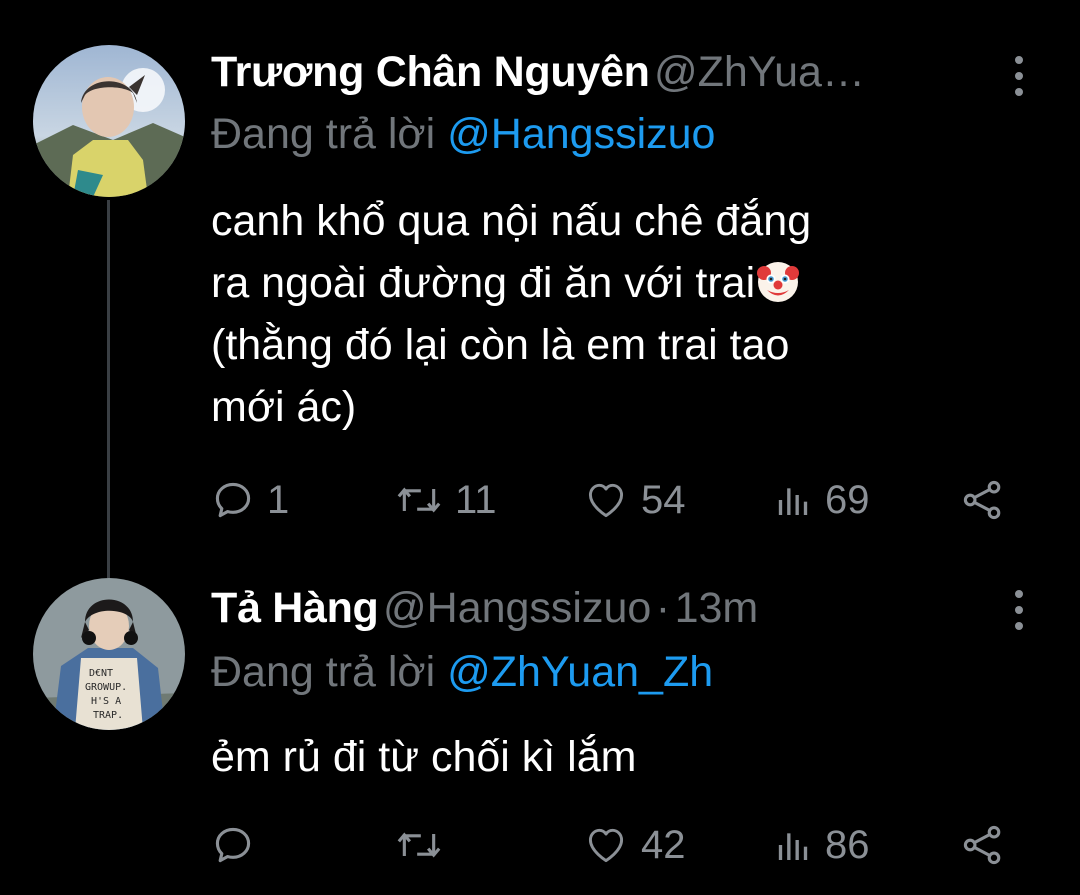 The image size is (1080, 895). Describe the element at coordinates (278, 499) in the screenshot. I see `reply-count: 1` at that location.